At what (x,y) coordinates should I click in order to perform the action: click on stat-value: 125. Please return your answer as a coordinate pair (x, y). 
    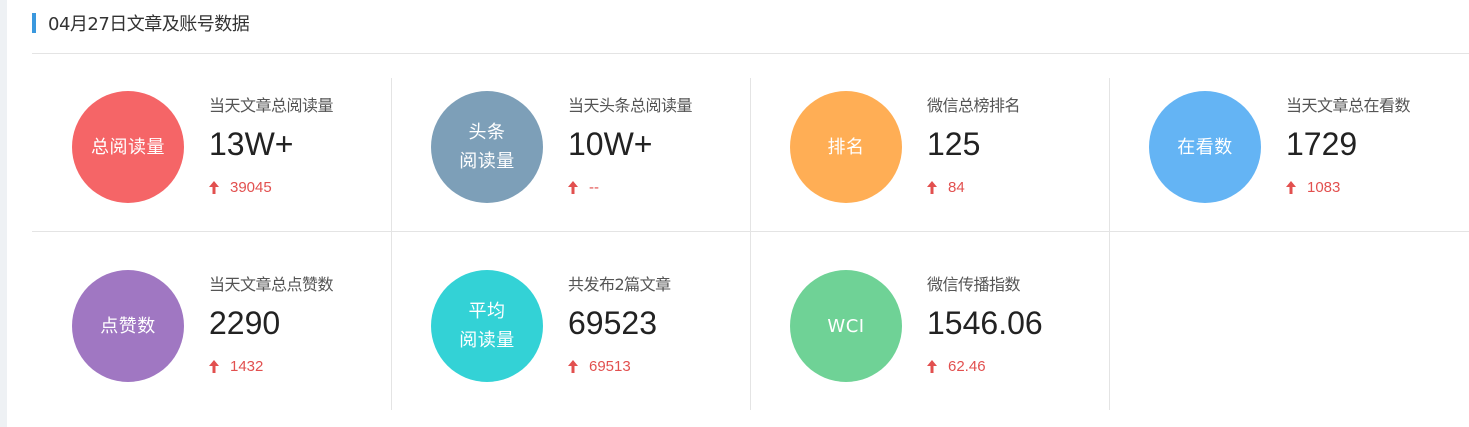
    Looking at the image, I should click on (954, 144).